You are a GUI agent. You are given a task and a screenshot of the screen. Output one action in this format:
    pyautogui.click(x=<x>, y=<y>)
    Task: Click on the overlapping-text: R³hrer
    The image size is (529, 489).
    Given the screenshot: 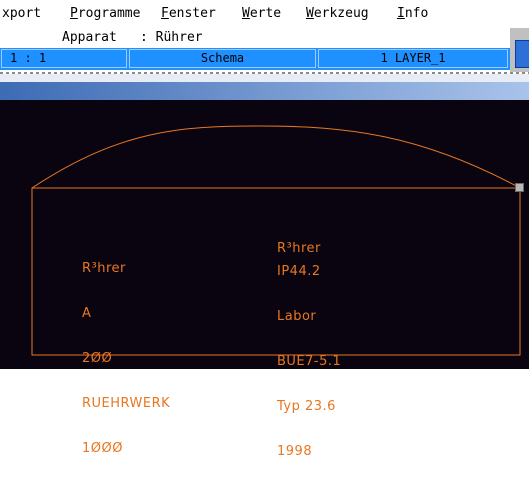 What is the action you would take?
    pyautogui.click(x=299, y=248)
    